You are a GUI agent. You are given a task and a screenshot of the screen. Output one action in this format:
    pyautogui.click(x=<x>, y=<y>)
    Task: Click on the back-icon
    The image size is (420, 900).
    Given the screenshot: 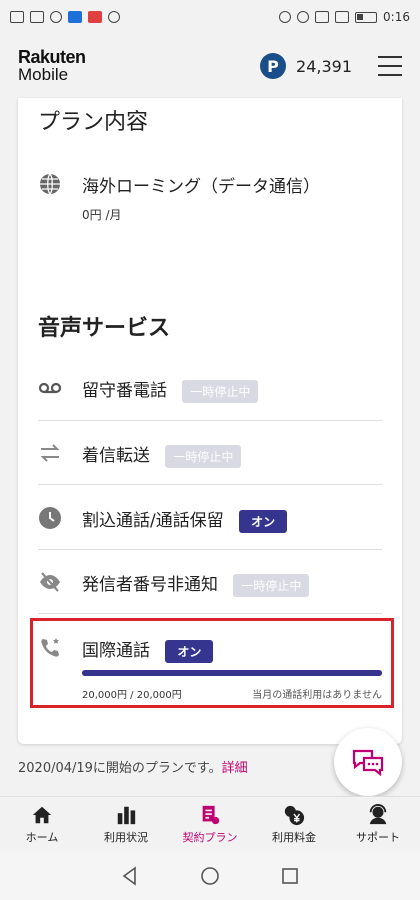 What is the action you would take?
    pyautogui.click(x=130, y=876)
    